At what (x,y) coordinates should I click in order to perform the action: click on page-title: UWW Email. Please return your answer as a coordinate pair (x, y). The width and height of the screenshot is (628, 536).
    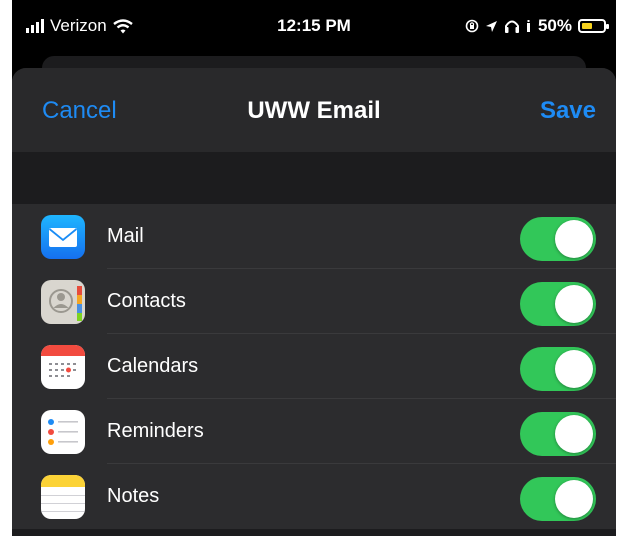
    Looking at the image, I should click on (314, 110).